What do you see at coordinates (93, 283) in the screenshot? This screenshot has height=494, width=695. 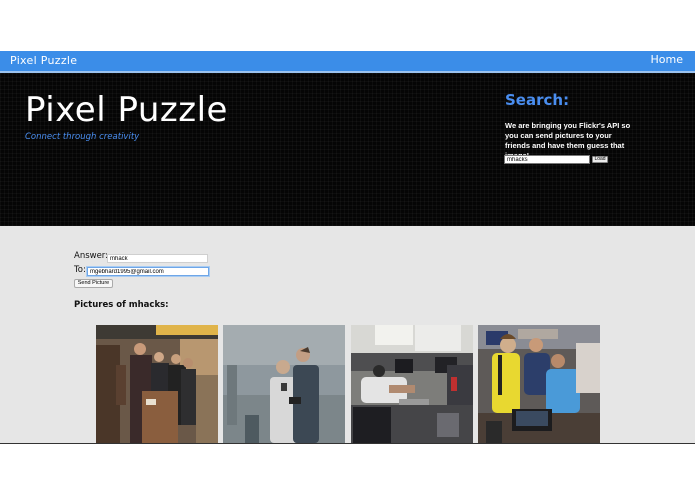 I see `send-picture-button: Send Picture` at bounding box center [93, 283].